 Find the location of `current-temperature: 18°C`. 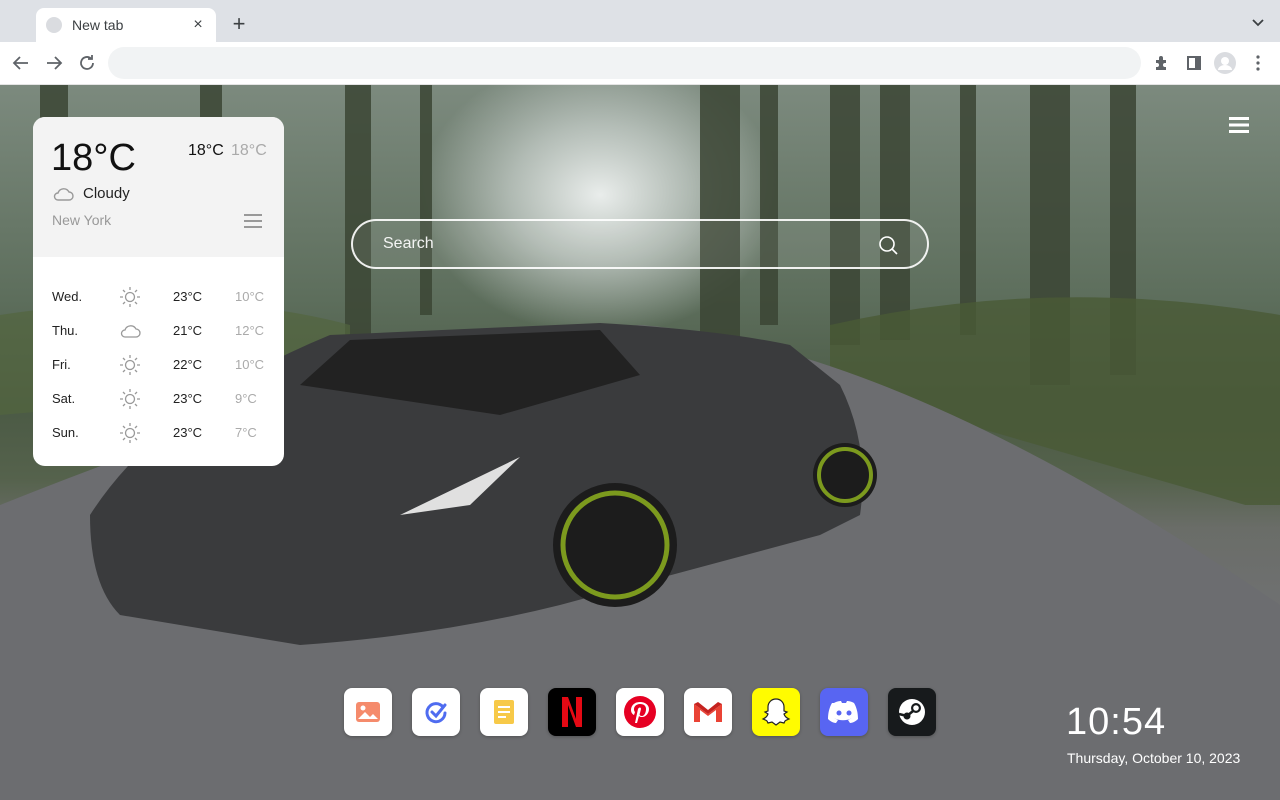

current-temperature: 18°C is located at coordinates (93, 158).